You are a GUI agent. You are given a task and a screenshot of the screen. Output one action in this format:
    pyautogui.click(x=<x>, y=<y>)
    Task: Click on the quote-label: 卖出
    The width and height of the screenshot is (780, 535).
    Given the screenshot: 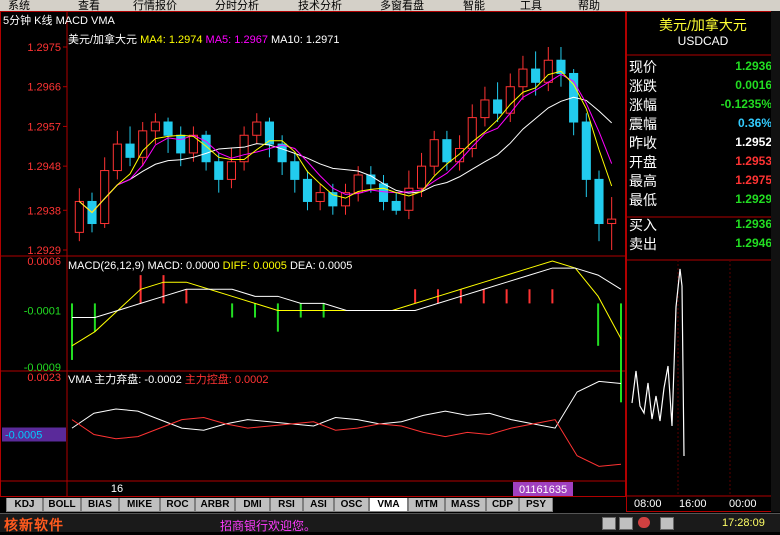 What is the action you would take?
    pyautogui.click(x=643, y=244)
    